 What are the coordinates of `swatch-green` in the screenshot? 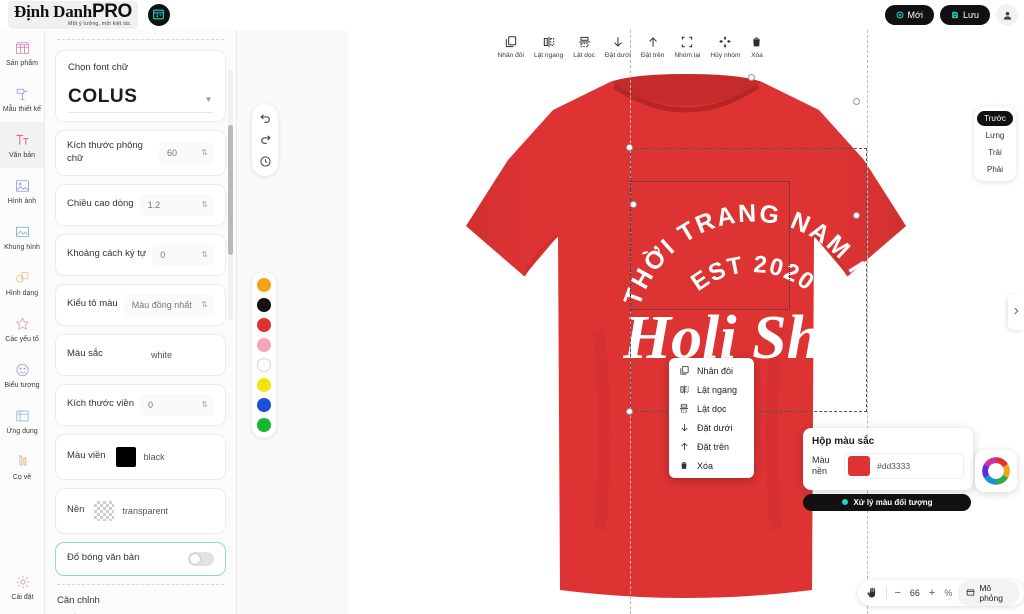 It's located at (264, 425).